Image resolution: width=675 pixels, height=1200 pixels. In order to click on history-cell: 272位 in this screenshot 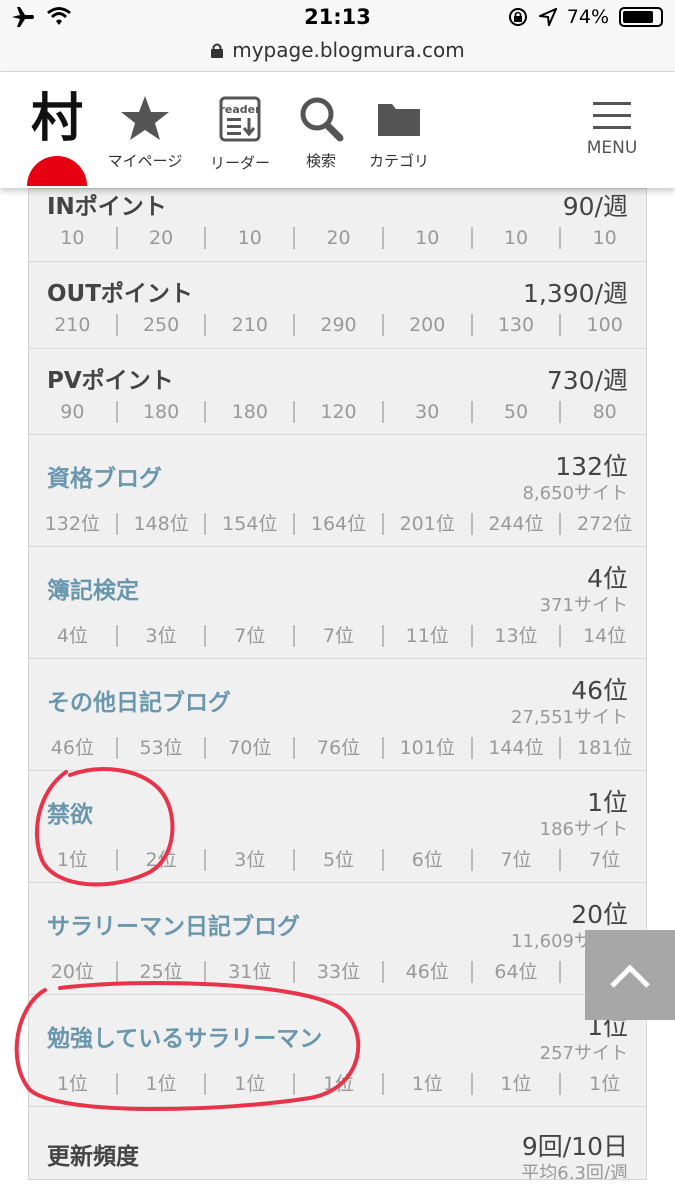, I will do `click(602, 524)`.